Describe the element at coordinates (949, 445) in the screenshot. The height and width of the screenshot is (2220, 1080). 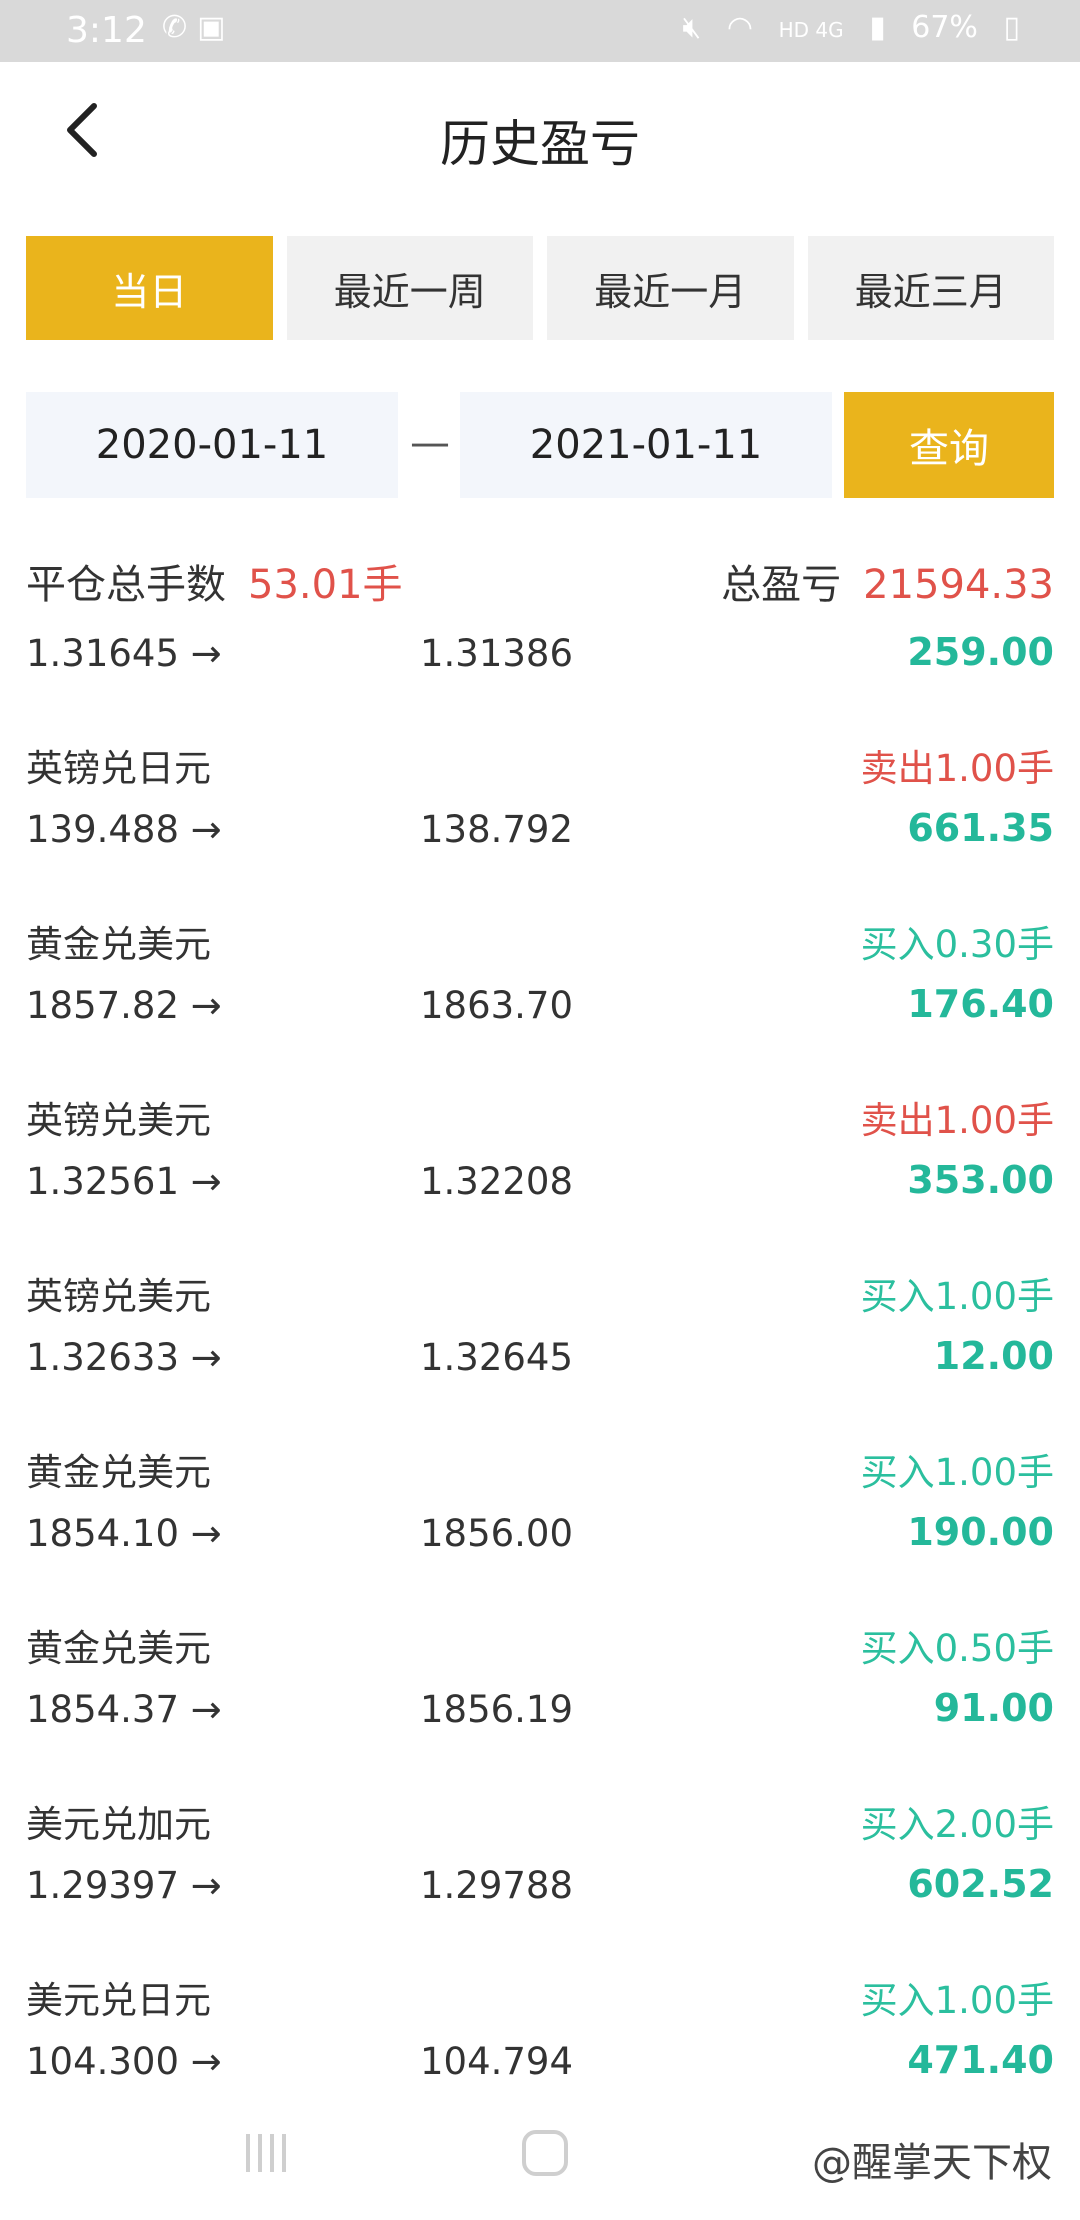
I see `query-button: 查询` at that location.